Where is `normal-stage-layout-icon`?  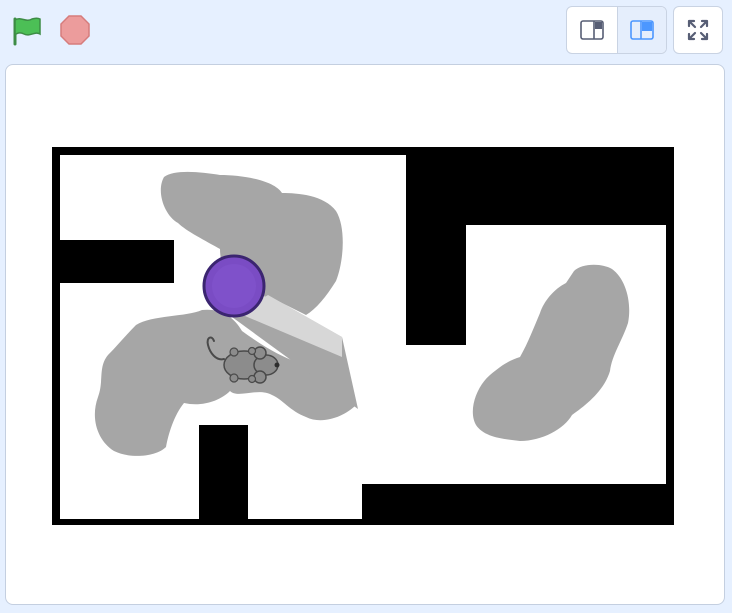 normal-stage-layout-icon is located at coordinates (641, 30).